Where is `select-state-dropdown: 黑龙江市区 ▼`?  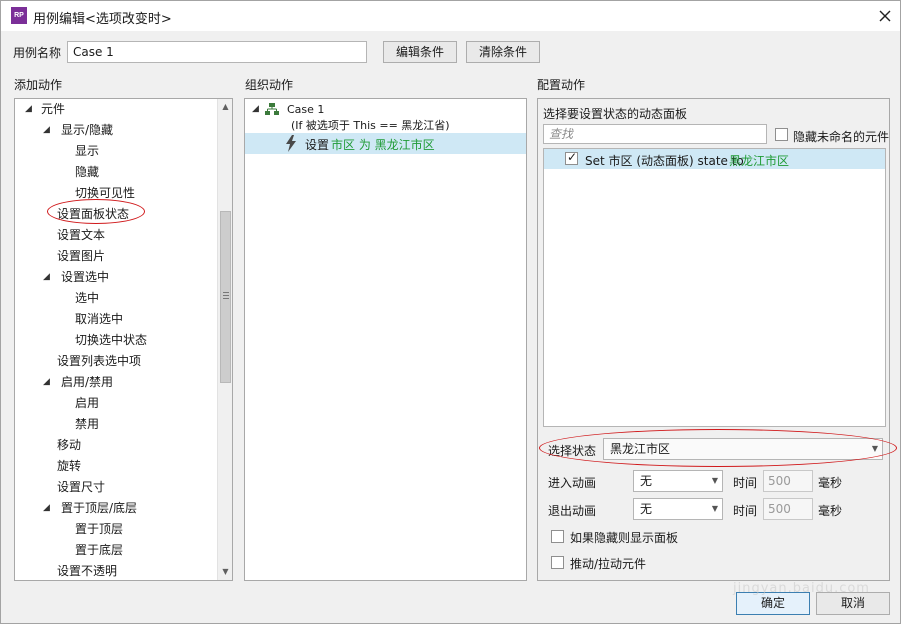 select-state-dropdown: 黑龙江市区 ▼ is located at coordinates (743, 449).